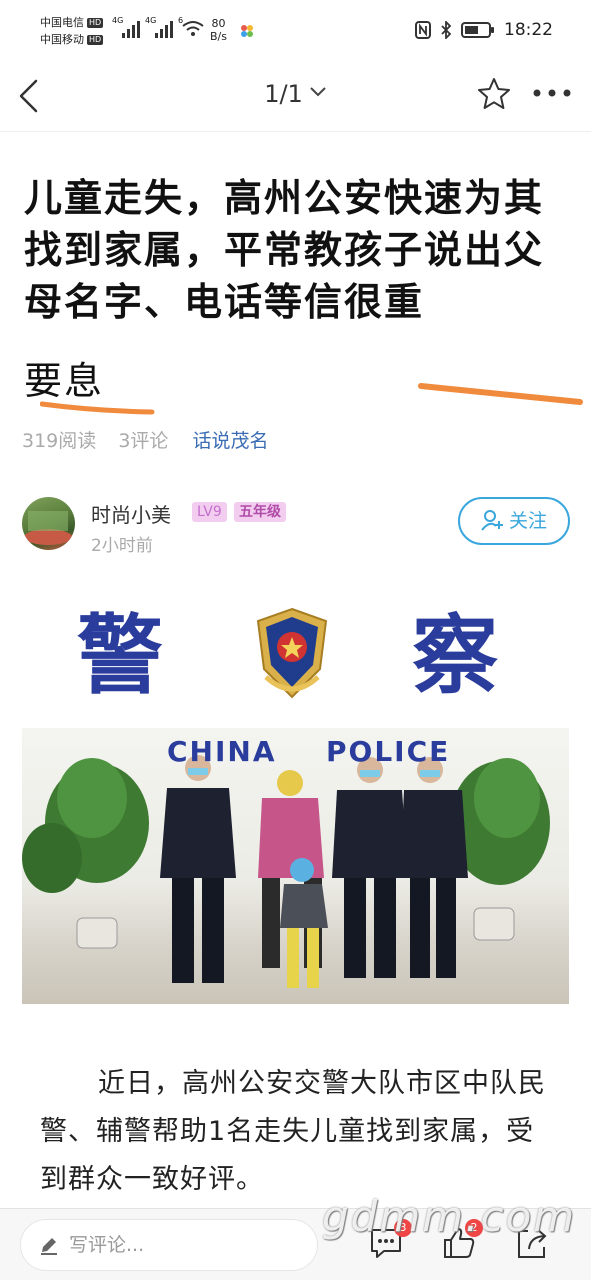 The width and height of the screenshot is (591, 1280). I want to click on network-speed: 80 B/s, so click(218, 30).